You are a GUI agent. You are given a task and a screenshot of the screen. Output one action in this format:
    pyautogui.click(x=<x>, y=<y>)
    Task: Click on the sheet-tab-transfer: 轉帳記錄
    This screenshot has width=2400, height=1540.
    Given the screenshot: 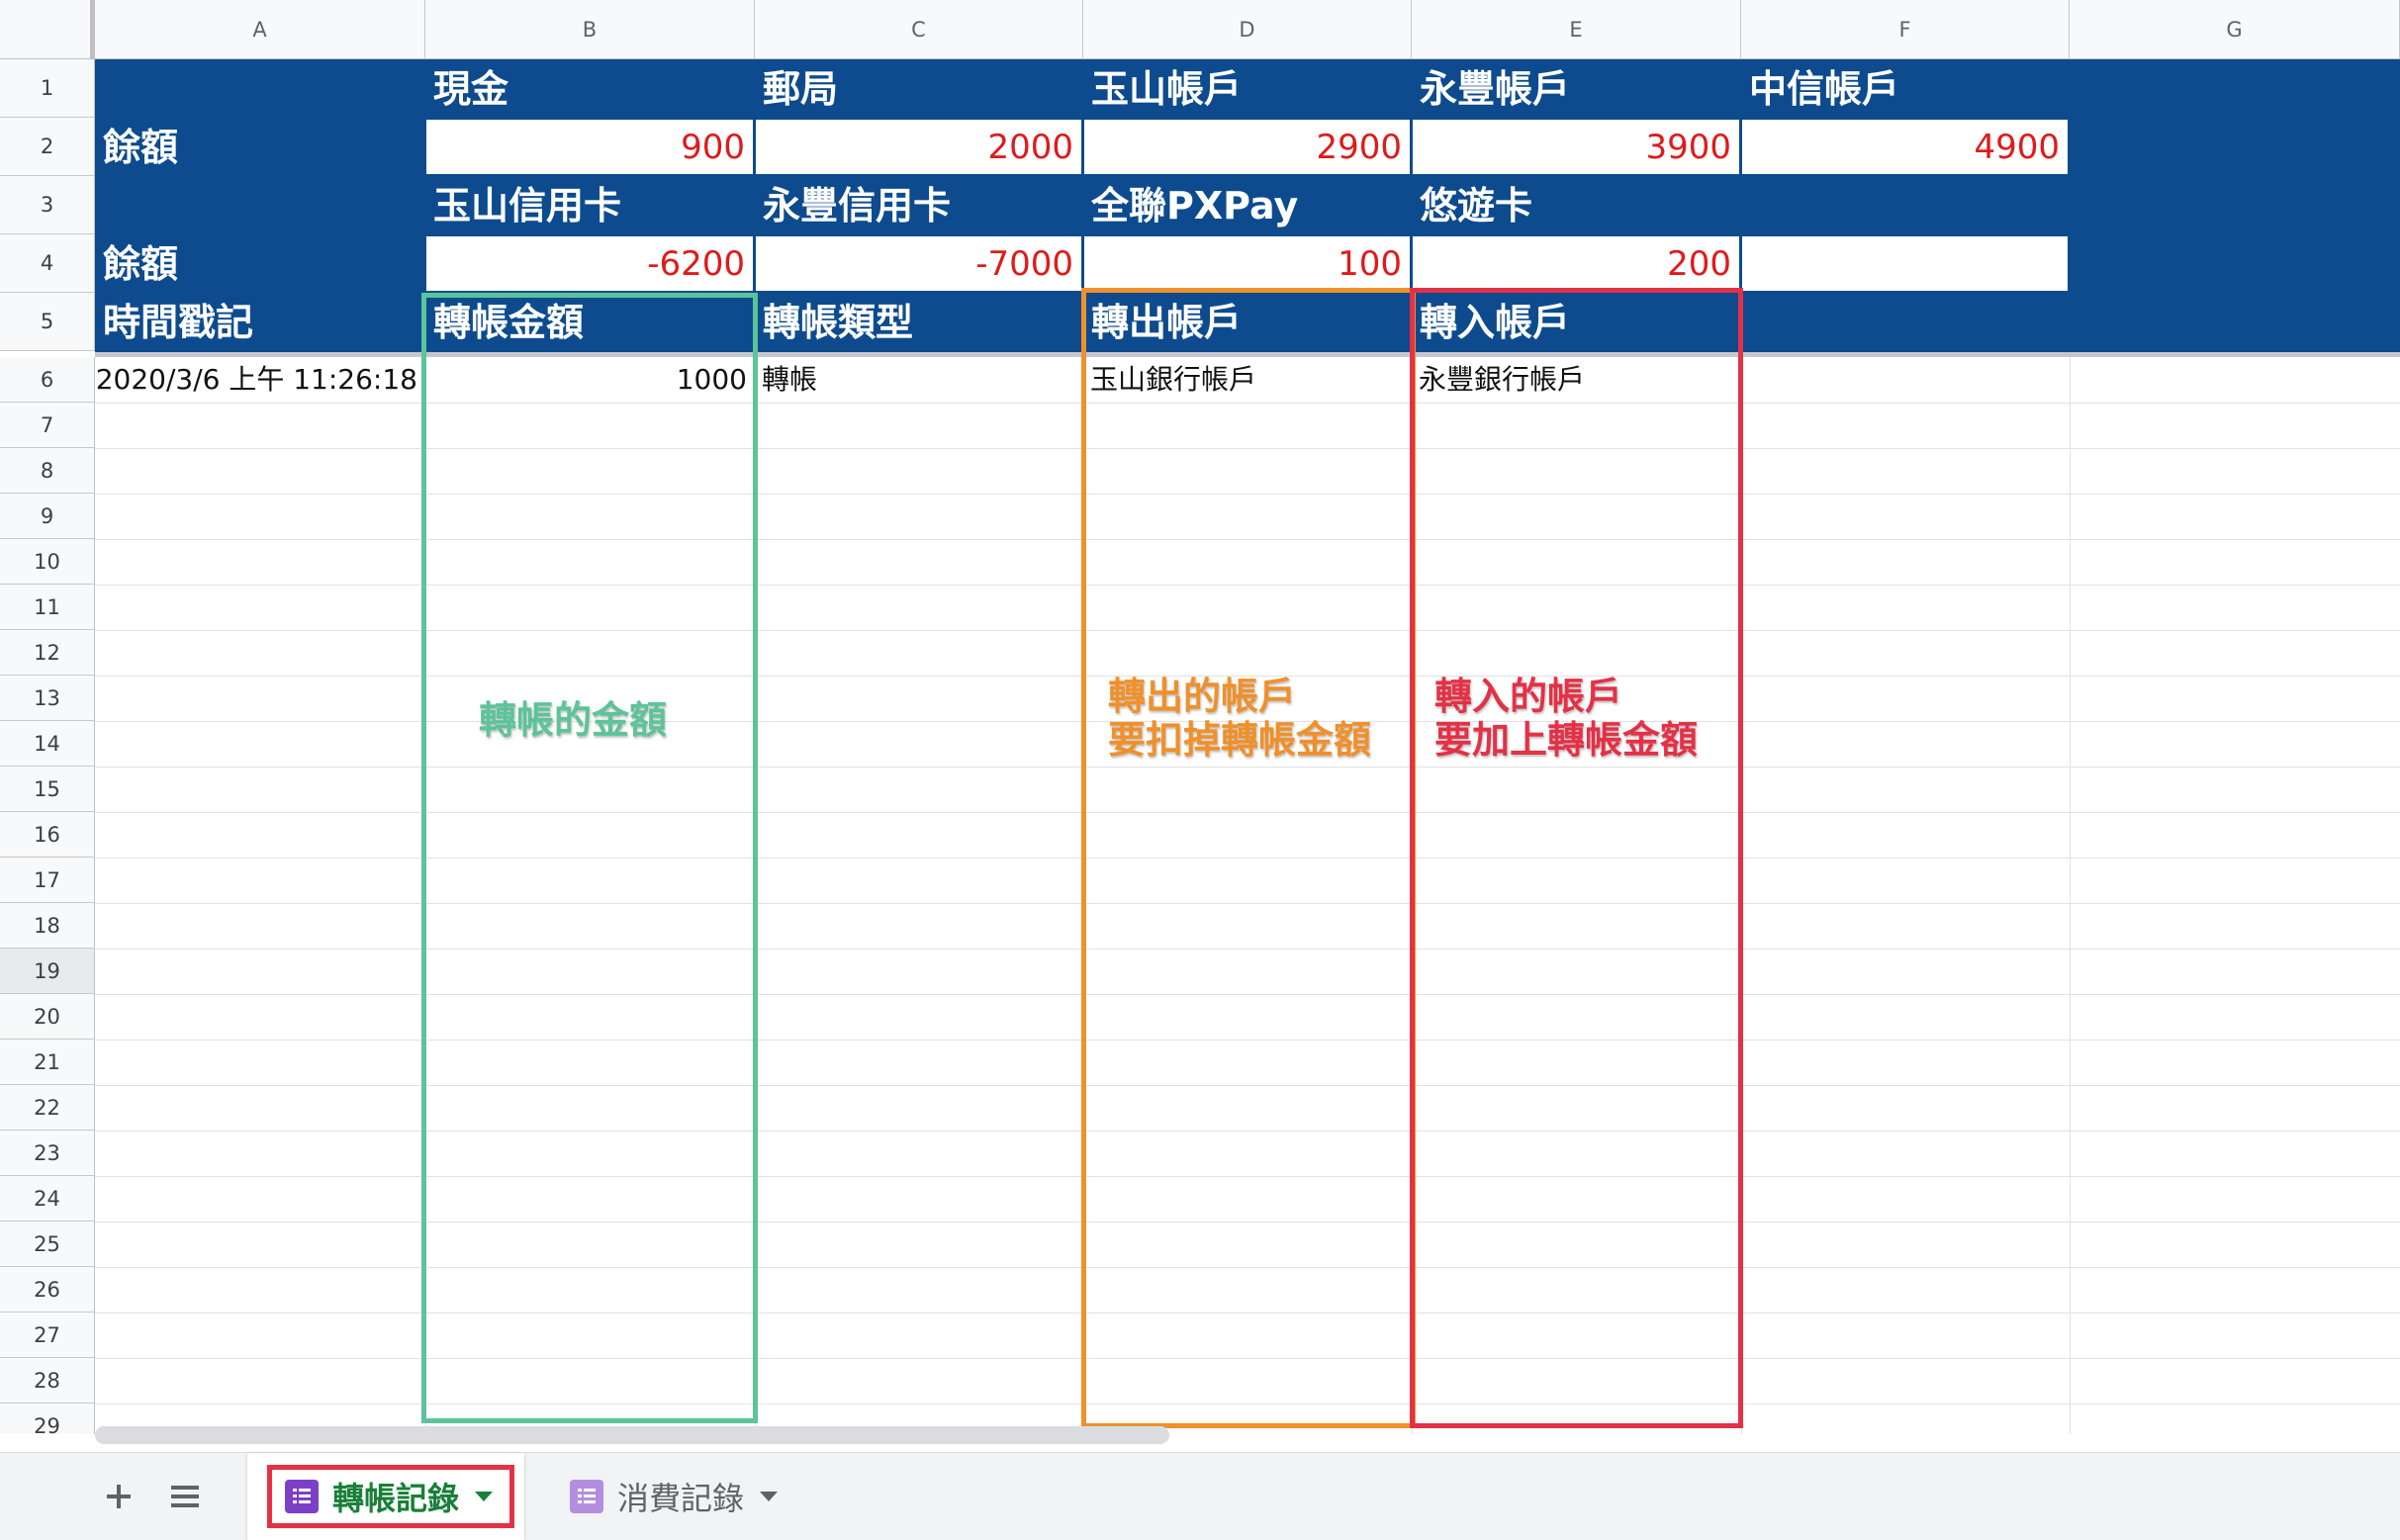 What is the action you would take?
    pyautogui.click(x=385, y=1496)
    